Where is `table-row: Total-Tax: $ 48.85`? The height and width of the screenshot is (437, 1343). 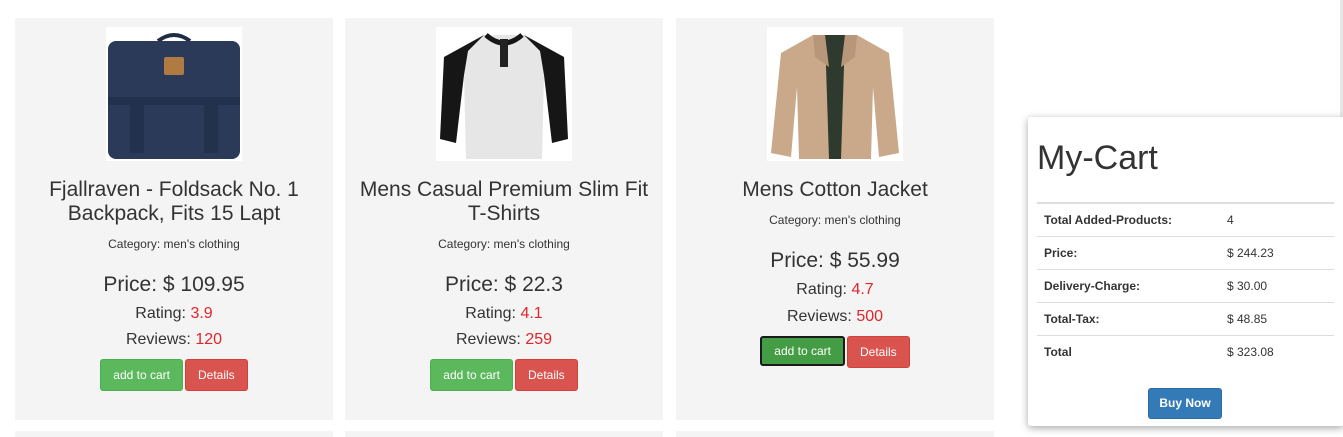
table-row: Total-Tax: $ 48.85 is located at coordinates (1185, 319).